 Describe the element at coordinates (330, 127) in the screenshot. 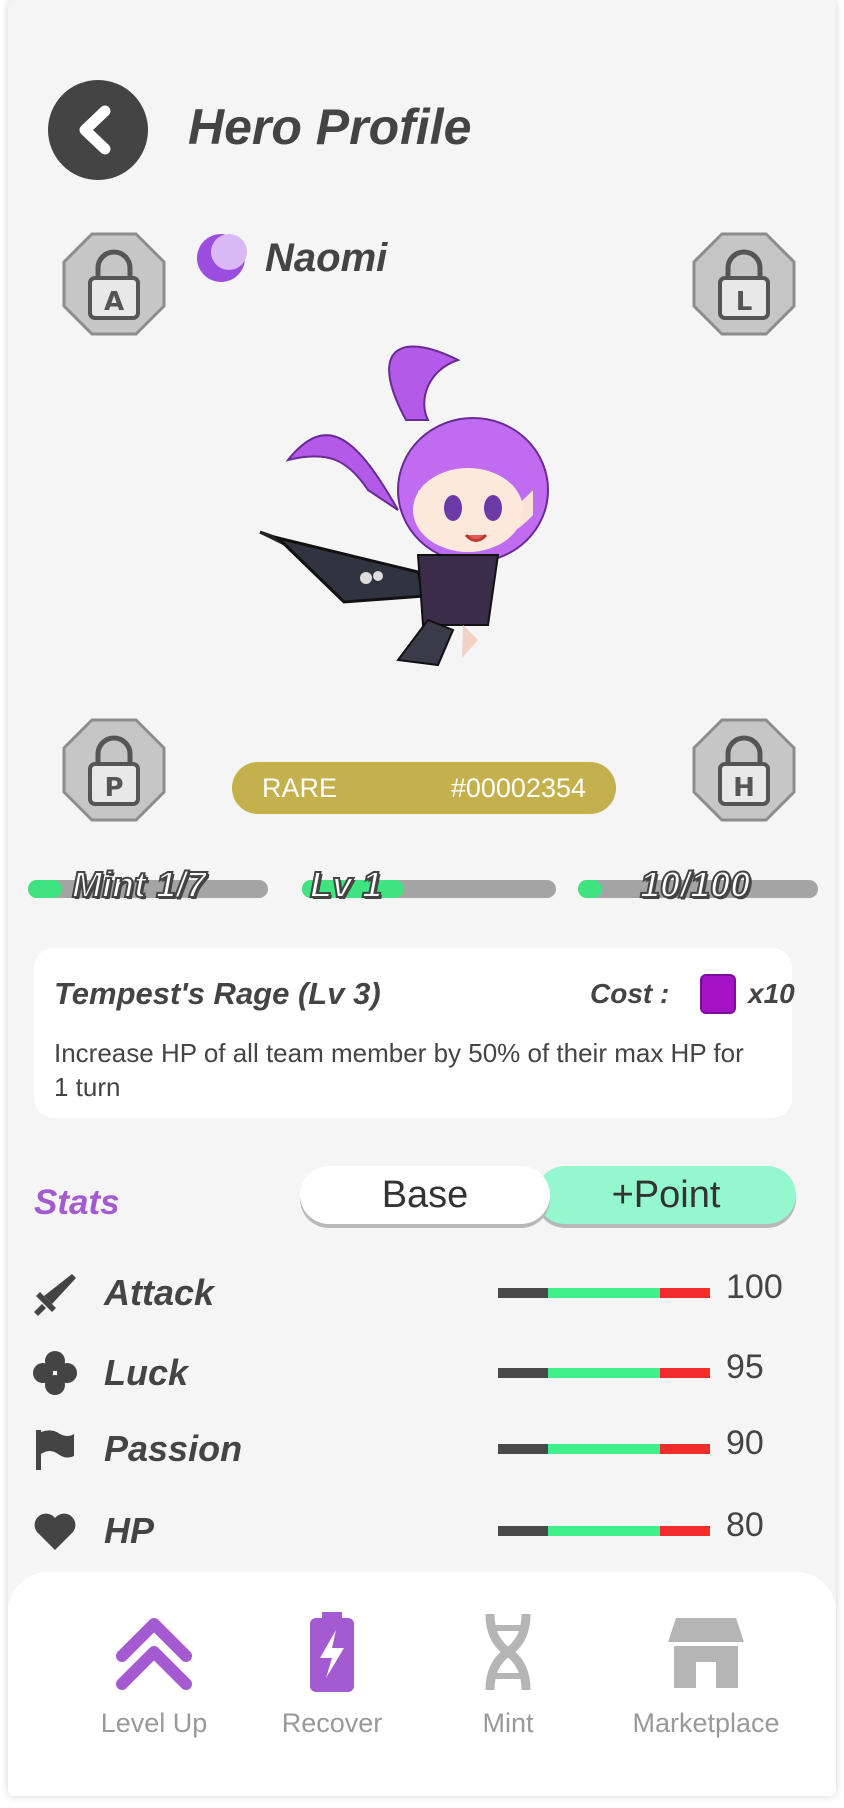

I see `page-title: Hero Profile` at that location.